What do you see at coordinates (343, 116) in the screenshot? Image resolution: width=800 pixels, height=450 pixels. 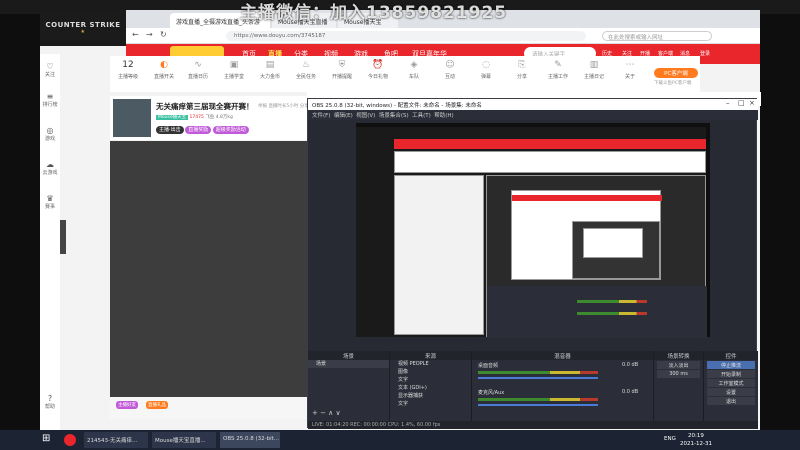 I see `menu-edit: 编辑(E)` at bounding box center [343, 116].